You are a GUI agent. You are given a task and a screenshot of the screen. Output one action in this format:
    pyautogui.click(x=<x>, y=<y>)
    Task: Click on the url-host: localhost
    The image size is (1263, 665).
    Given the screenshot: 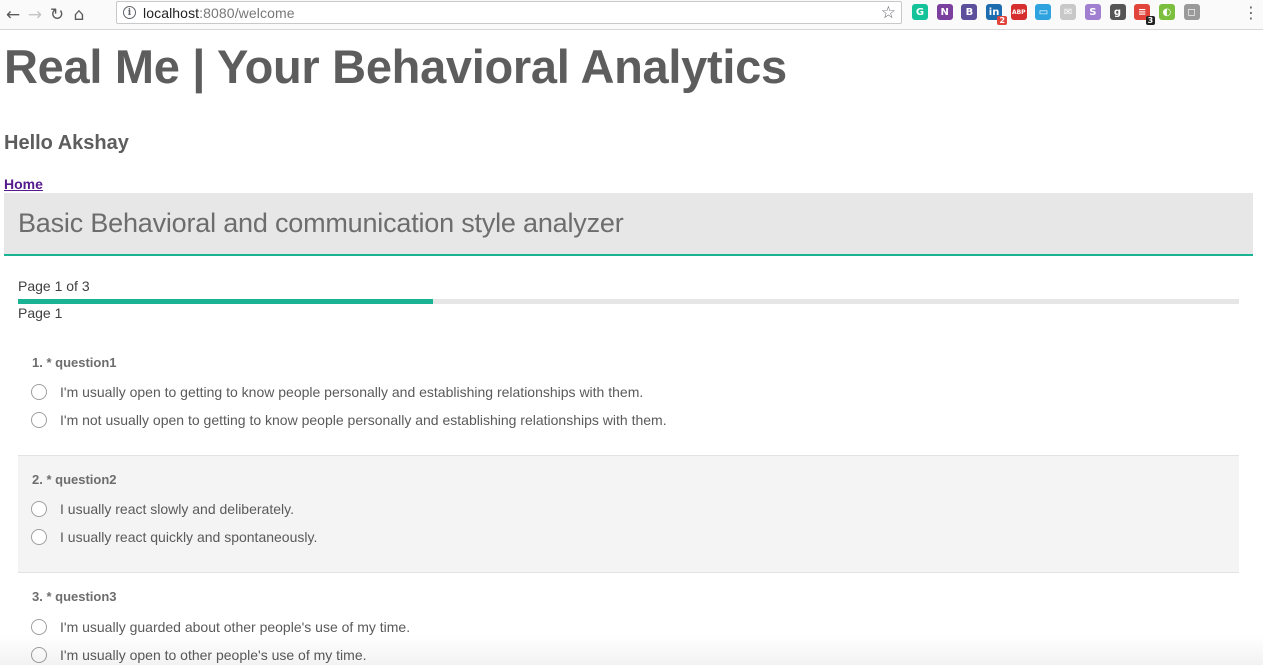 What is the action you would take?
    pyautogui.click(x=171, y=12)
    